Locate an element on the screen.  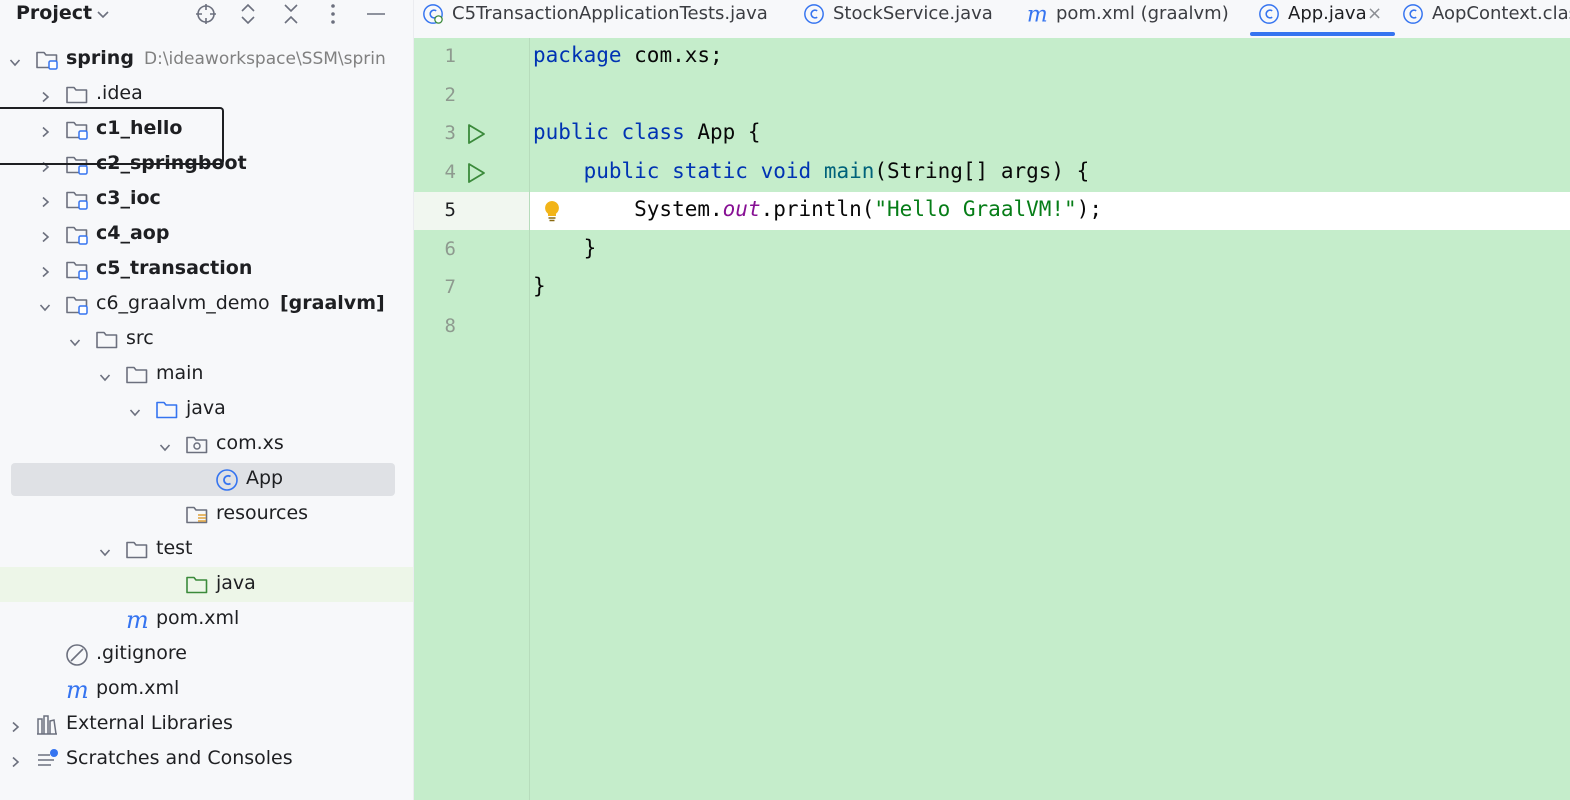
tree-item: App is located at coordinates (206, 479).